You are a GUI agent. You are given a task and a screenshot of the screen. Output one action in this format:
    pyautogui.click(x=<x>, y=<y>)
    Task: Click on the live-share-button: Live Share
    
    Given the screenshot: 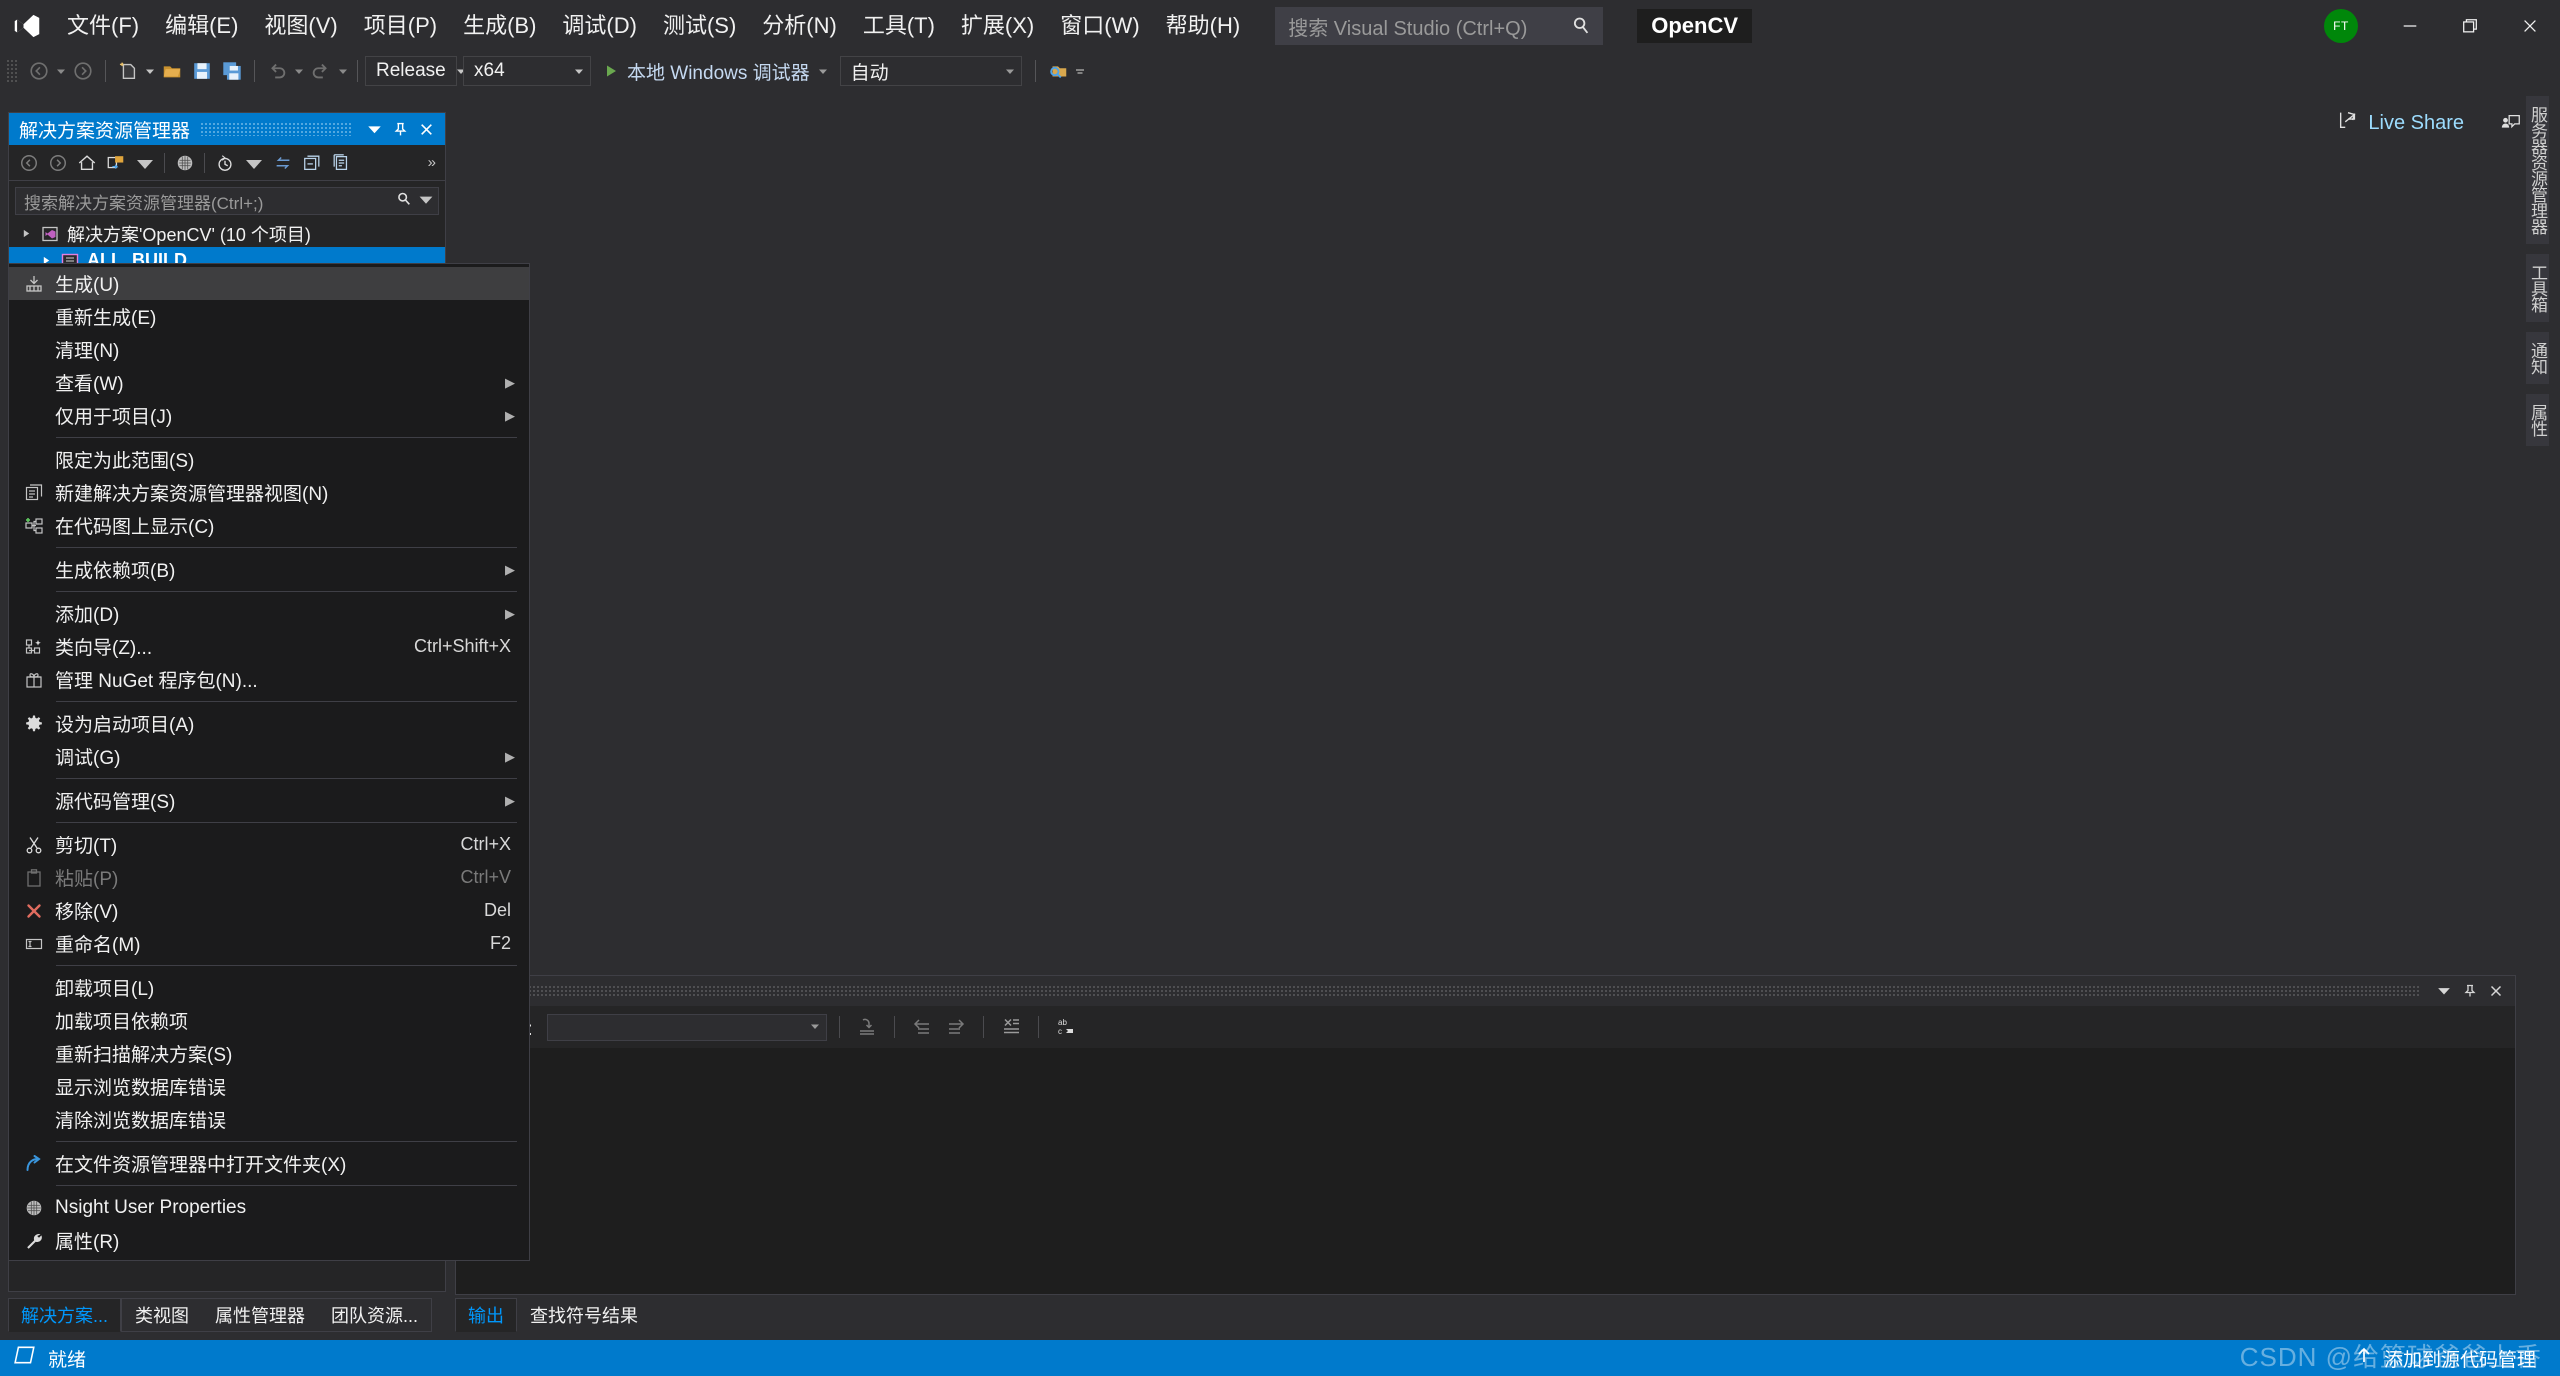 What is the action you would take?
    pyautogui.click(x=2400, y=123)
    